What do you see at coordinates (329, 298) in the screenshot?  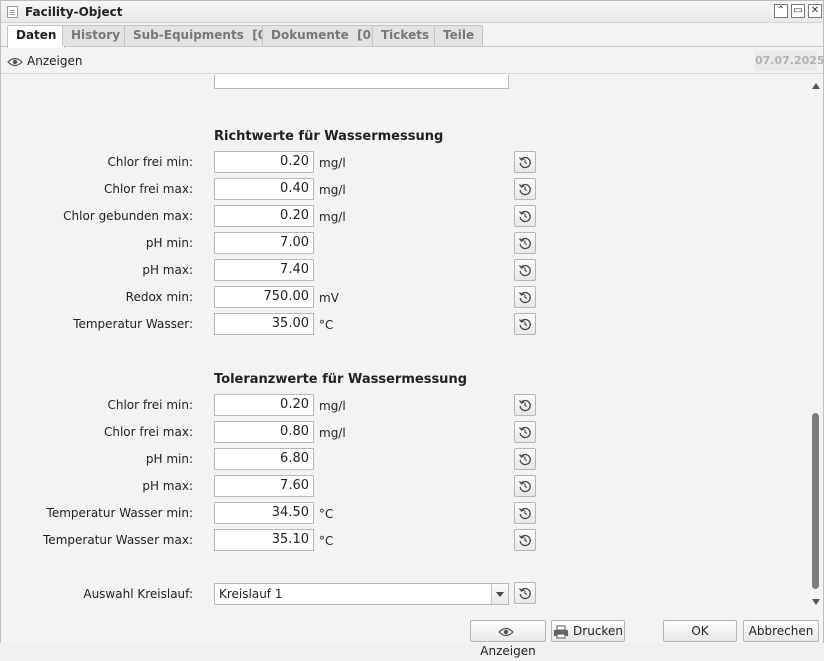 I see `richtwert-unit: mV` at bounding box center [329, 298].